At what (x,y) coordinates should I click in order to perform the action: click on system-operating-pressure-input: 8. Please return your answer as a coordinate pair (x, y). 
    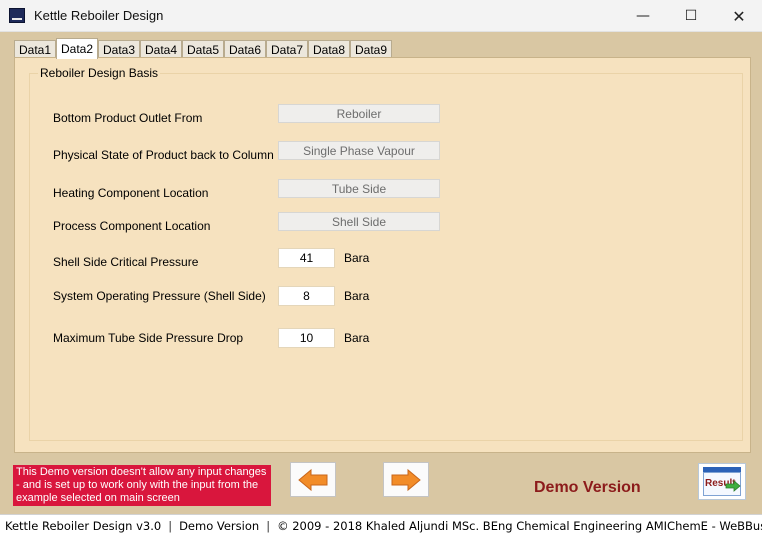
    Looking at the image, I should click on (306, 296).